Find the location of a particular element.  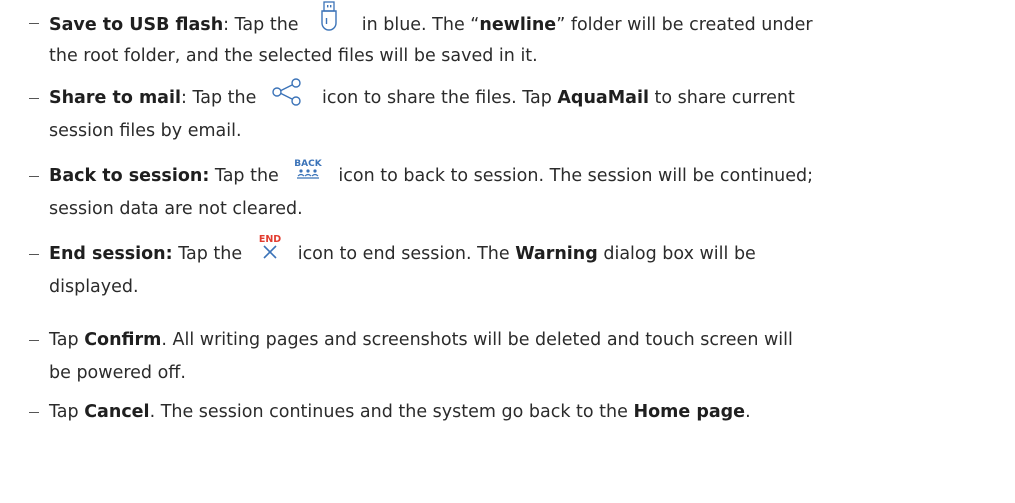

item-bold: newline is located at coordinates (518, 25).